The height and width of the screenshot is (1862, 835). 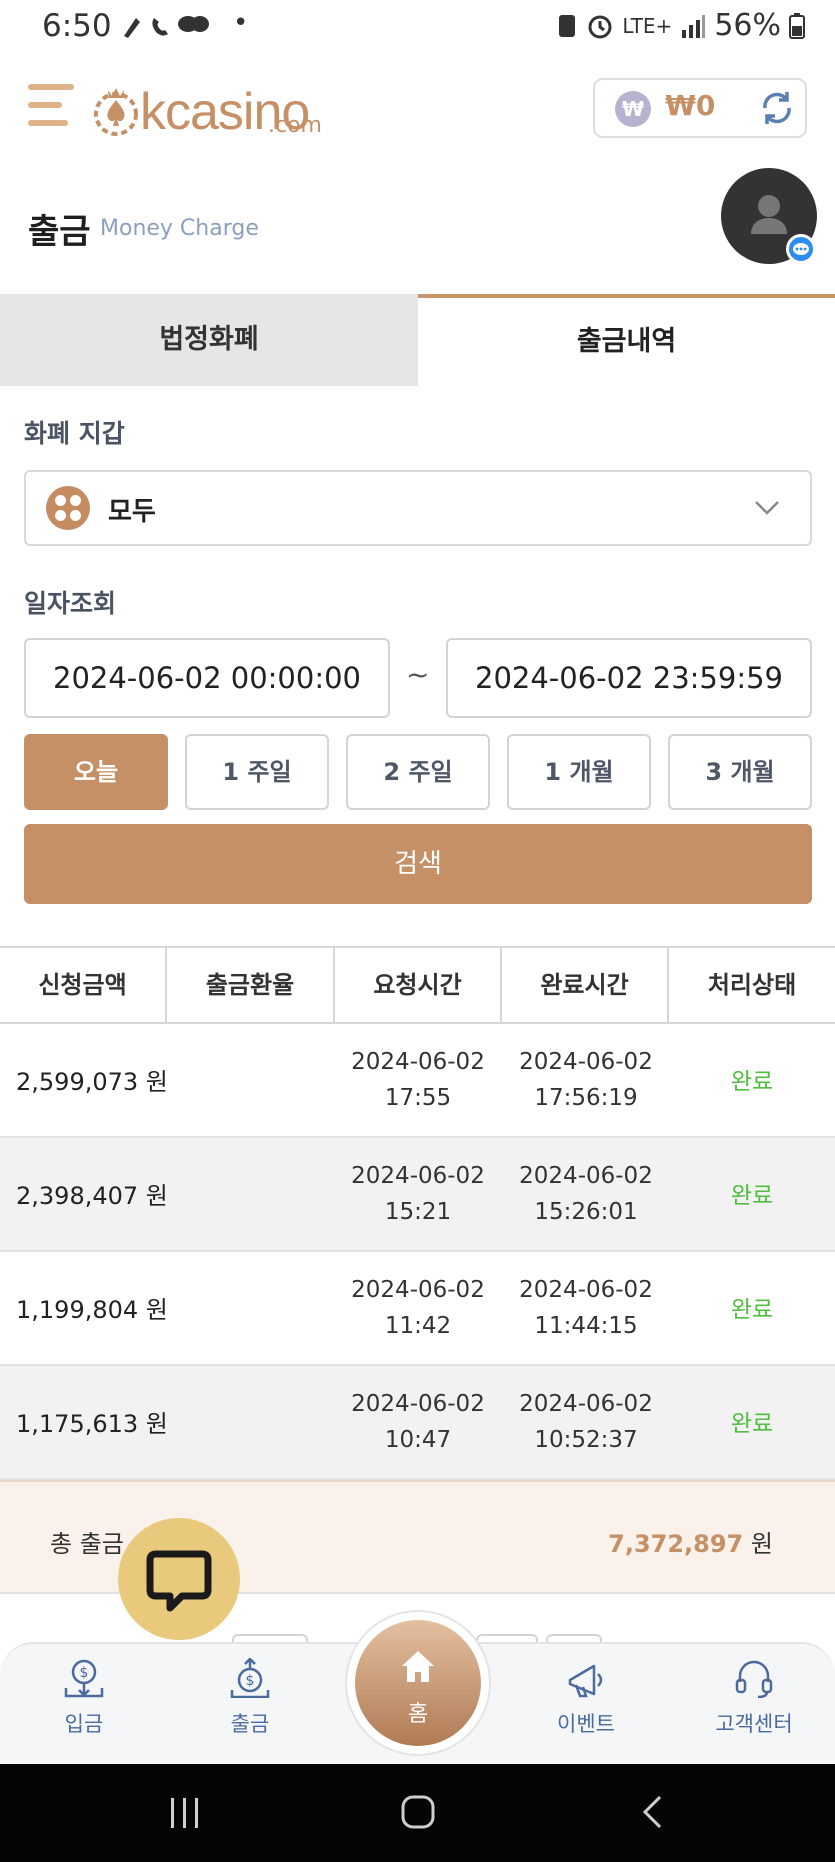 What do you see at coordinates (257, 772) in the screenshot?
I see `period-1week-button: 1 주일` at bounding box center [257, 772].